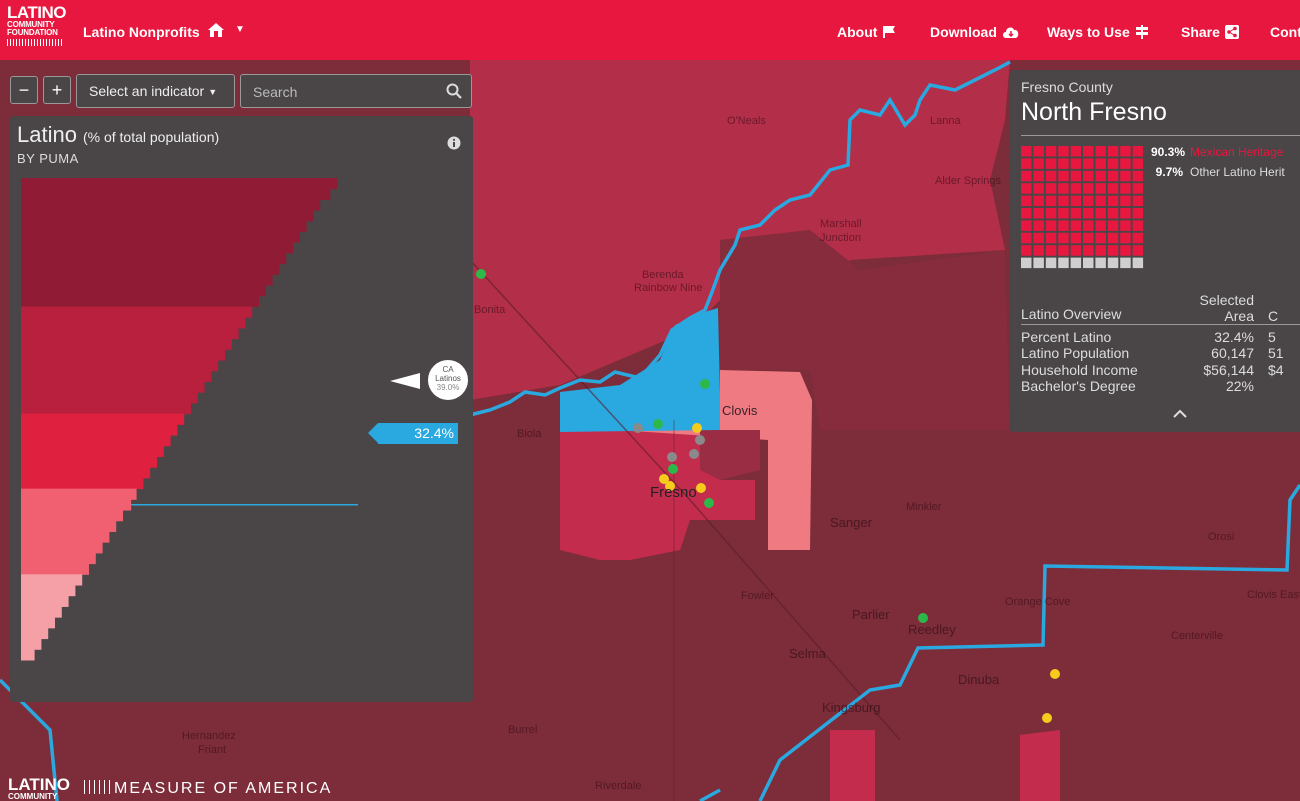 The image size is (1300, 801). What do you see at coordinates (1098, 32) in the screenshot?
I see `nav-ways-to-use: Ways to Use` at bounding box center [1098, 32].